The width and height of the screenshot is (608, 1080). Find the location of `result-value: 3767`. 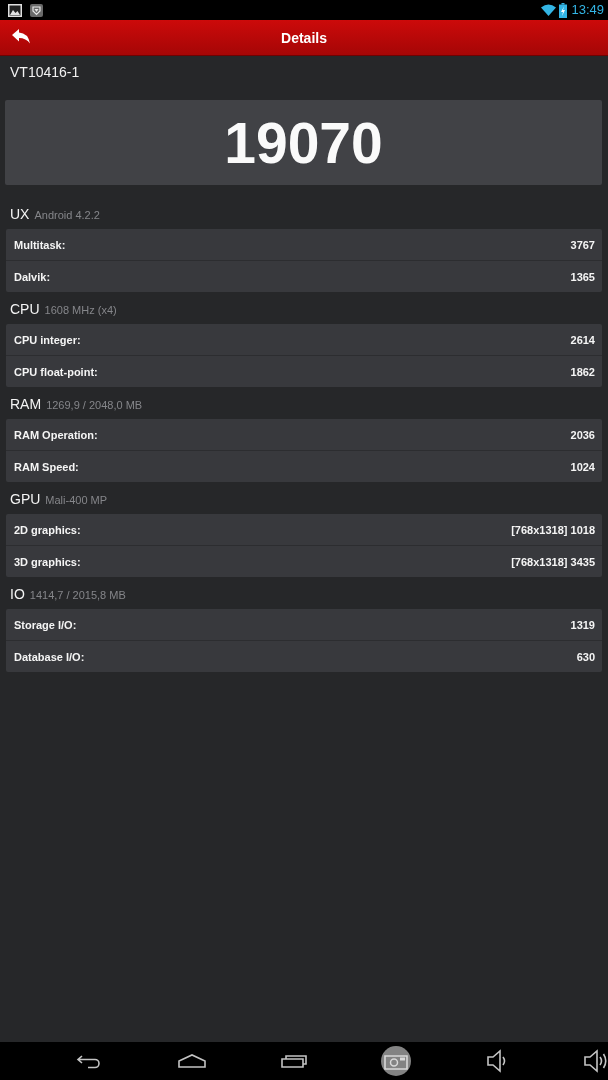

result-value: 3767 is located at coordinates (582, 244).